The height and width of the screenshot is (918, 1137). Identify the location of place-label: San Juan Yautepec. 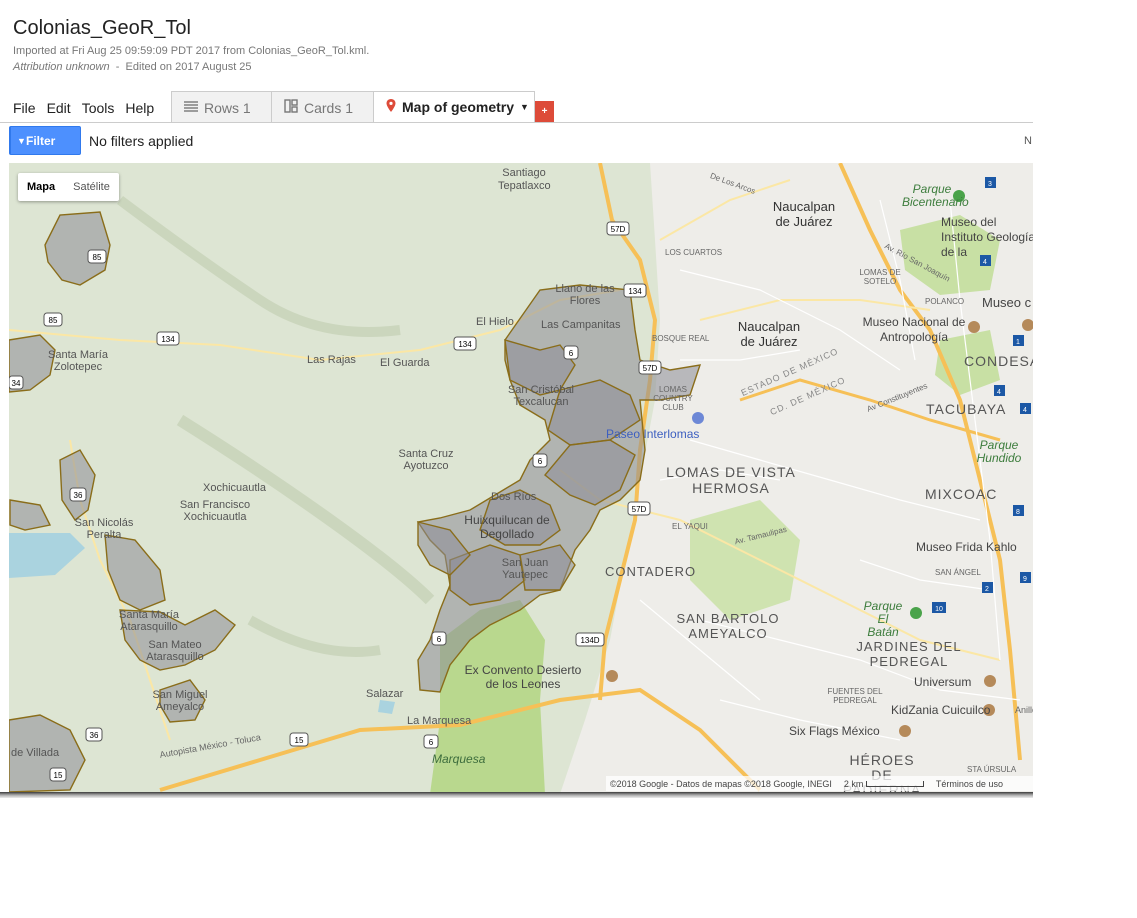
(525, 569).